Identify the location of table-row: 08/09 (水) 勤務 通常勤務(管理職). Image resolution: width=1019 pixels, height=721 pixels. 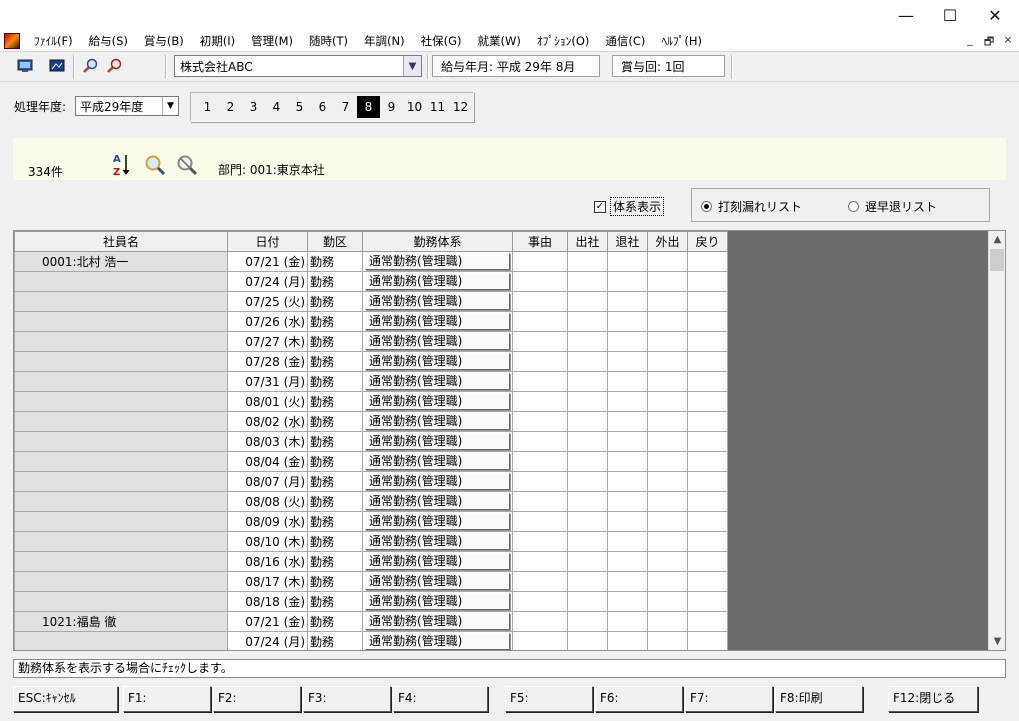
(371, 521).